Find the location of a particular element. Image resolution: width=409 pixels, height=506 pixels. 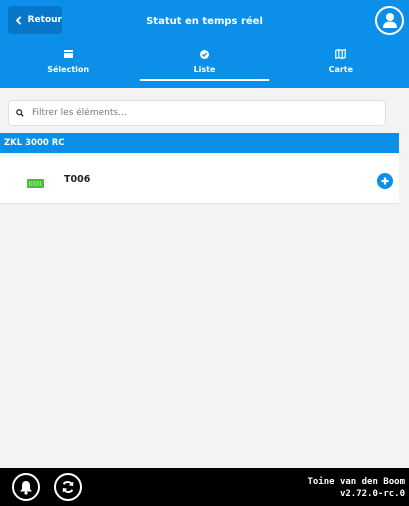

tab-list-label: Liste is located at coordinates (204, 69).